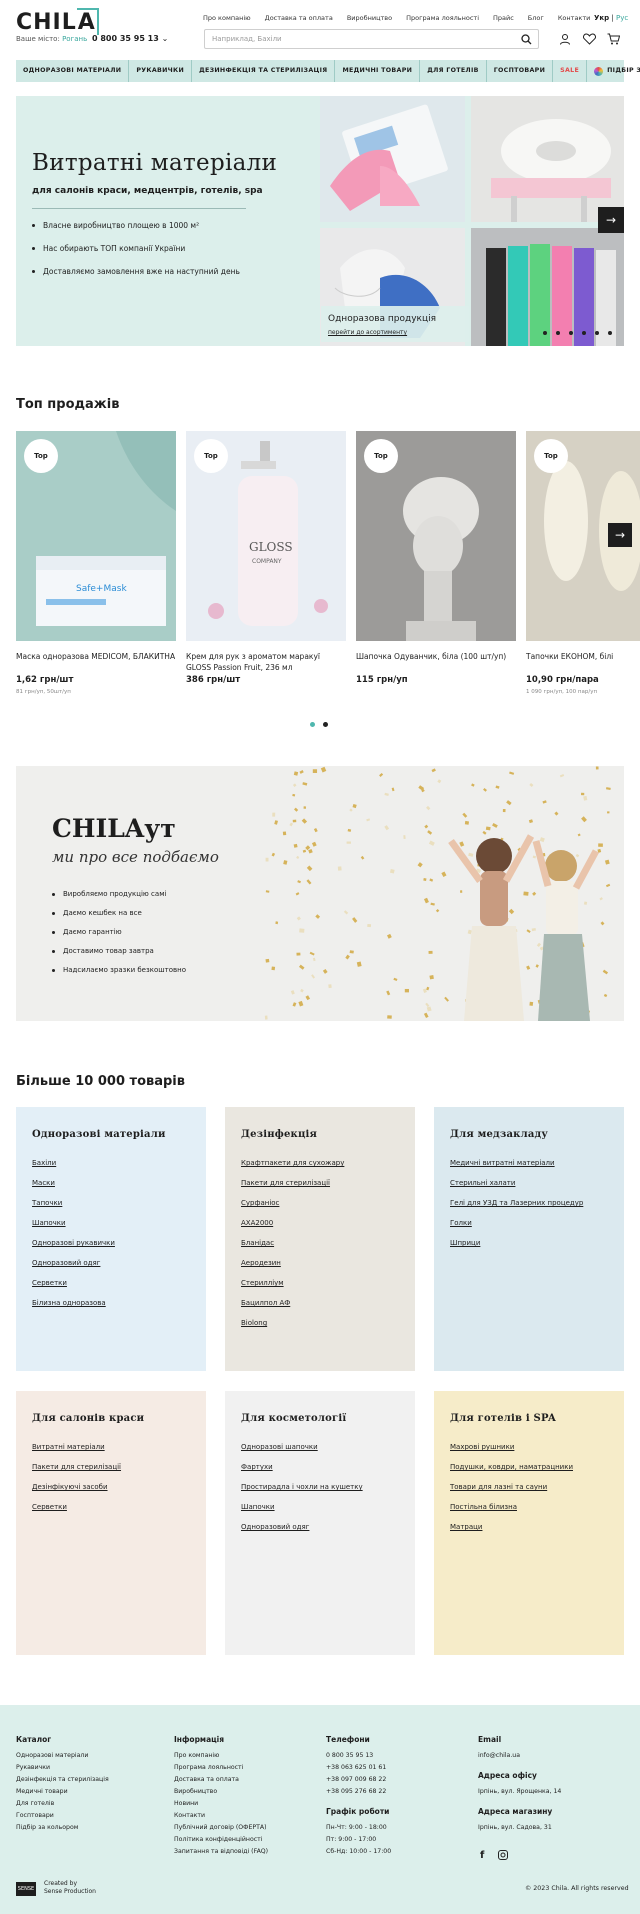  What do you see at coordinates (73, 1223) in the screenshot?
I see `category-link: Шапочки` at bounding box center [73, 1223].